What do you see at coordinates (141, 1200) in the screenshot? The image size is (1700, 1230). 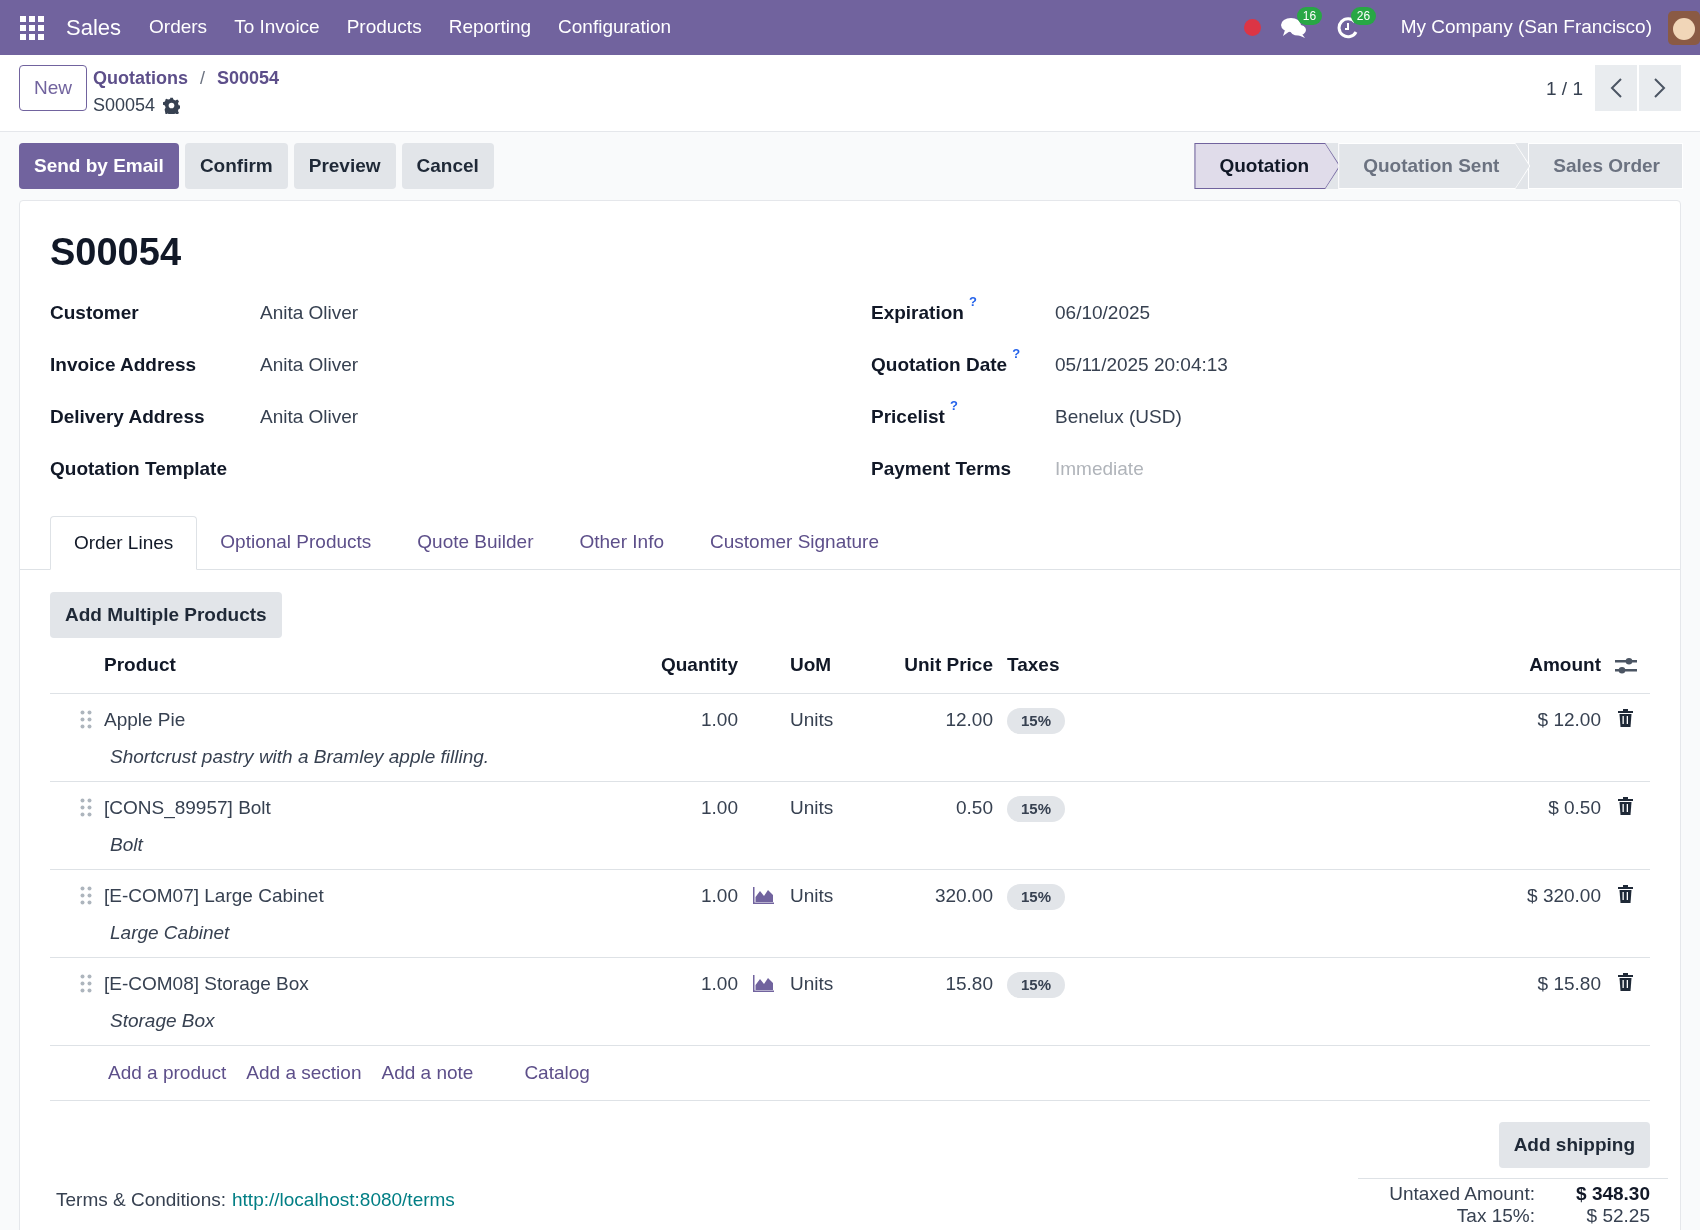 I see `terms-label: Terms & Conditions:` at bounding box center [141, 1200].